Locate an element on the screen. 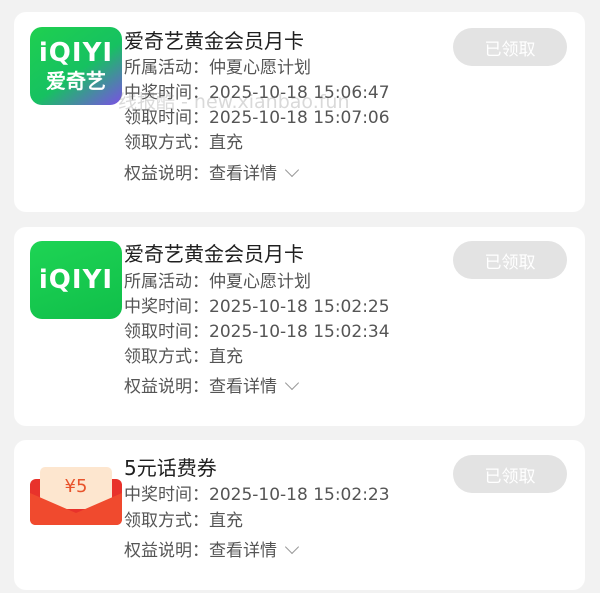 The width and height of the screenshot is (600, 593). claim-time-value: 2025-10-18 15:07:06 is located at coordinates (299, 118).